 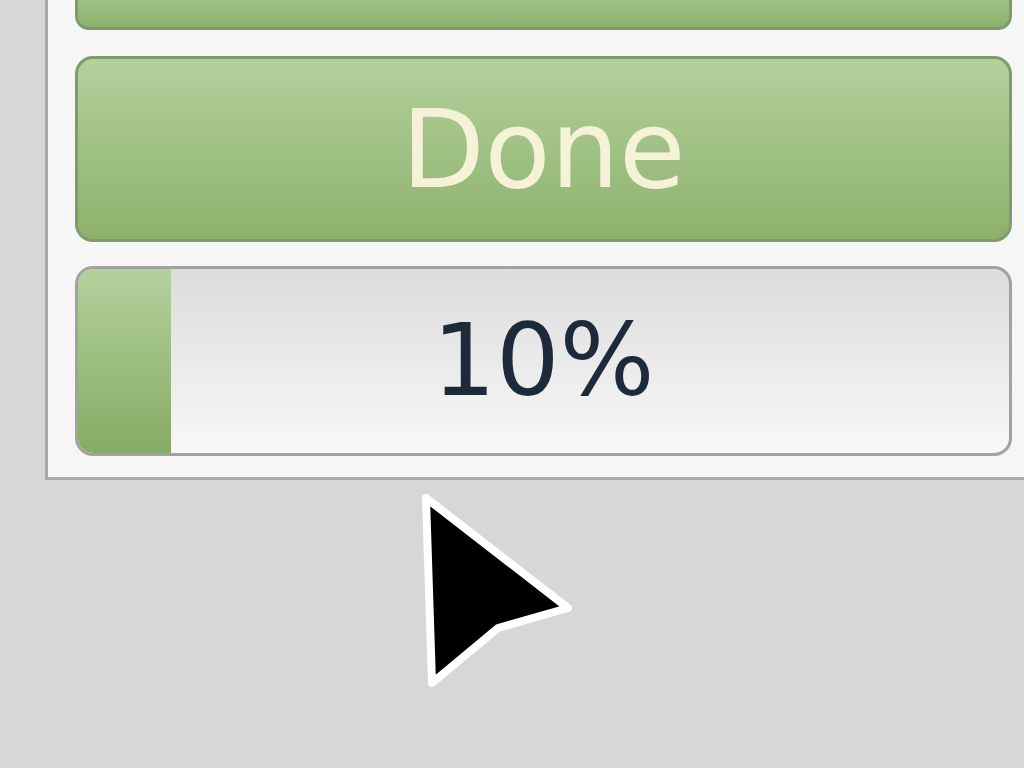 What do you see at coordinates (543, 361) in the screenshot?
I see `progress-reading: 10%` at bounding box center [543, 361].